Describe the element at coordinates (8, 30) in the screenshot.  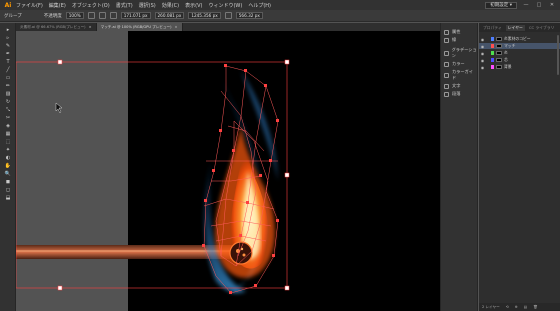
I see `tool-0-icon: ▸` at that location.